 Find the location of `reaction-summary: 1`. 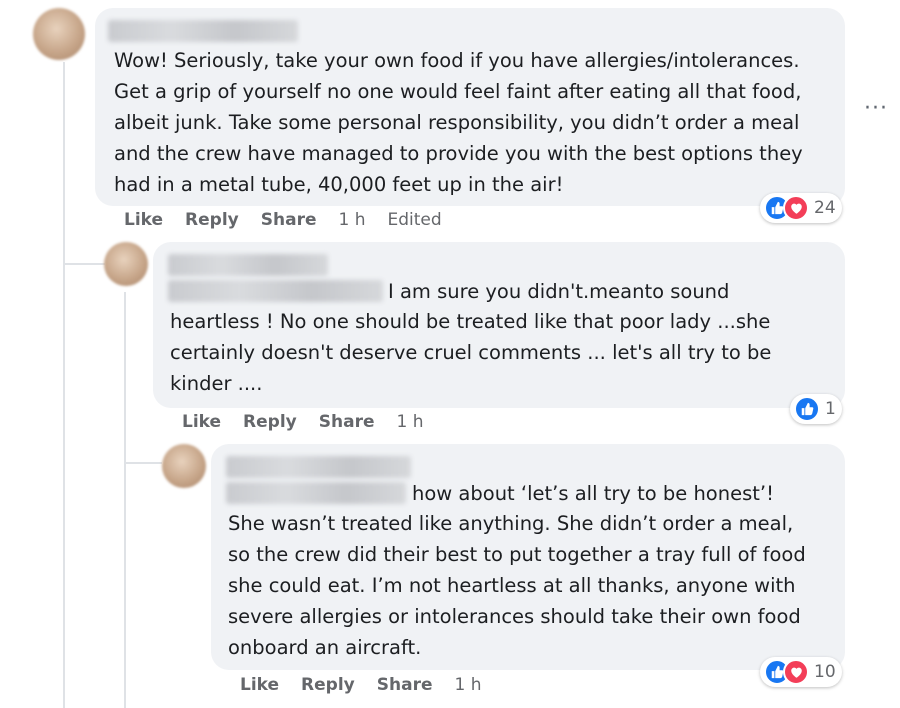

reaction-summary: 1 is located at coordinates (816, 409).